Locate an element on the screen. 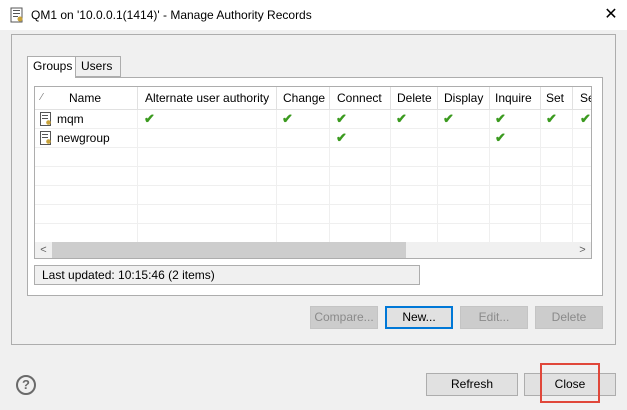 The width and height of the screenshot is (627, 410). refresh-button: Refresh is located at coordinates (472, 384).